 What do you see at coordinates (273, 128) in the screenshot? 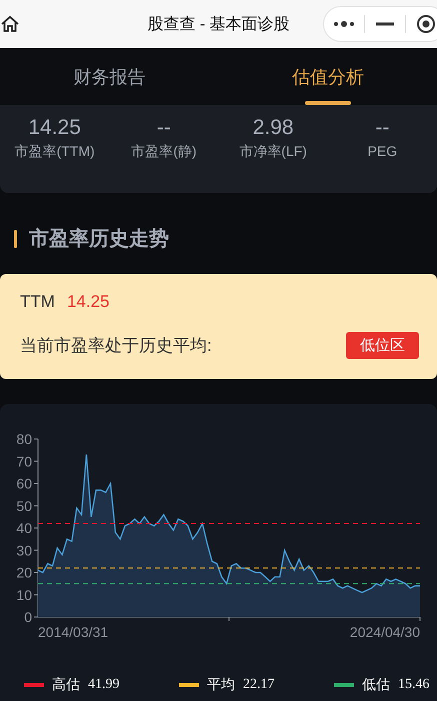
I see `metric-value: 2.98` at bounding box center [273, 128].